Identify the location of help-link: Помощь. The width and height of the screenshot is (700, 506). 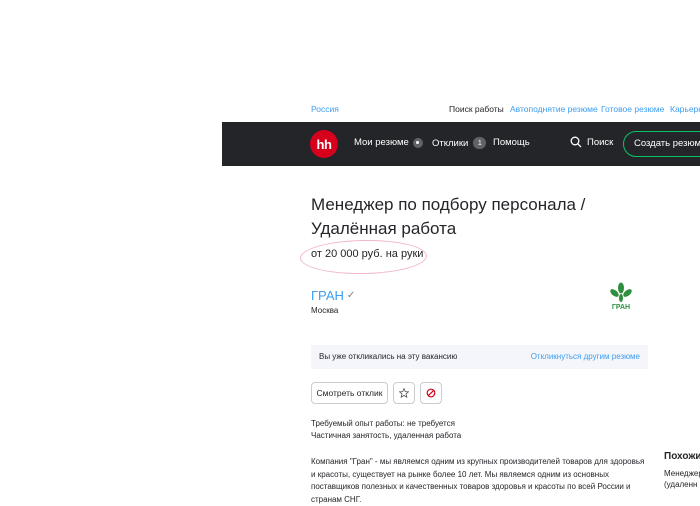
(511, 142).